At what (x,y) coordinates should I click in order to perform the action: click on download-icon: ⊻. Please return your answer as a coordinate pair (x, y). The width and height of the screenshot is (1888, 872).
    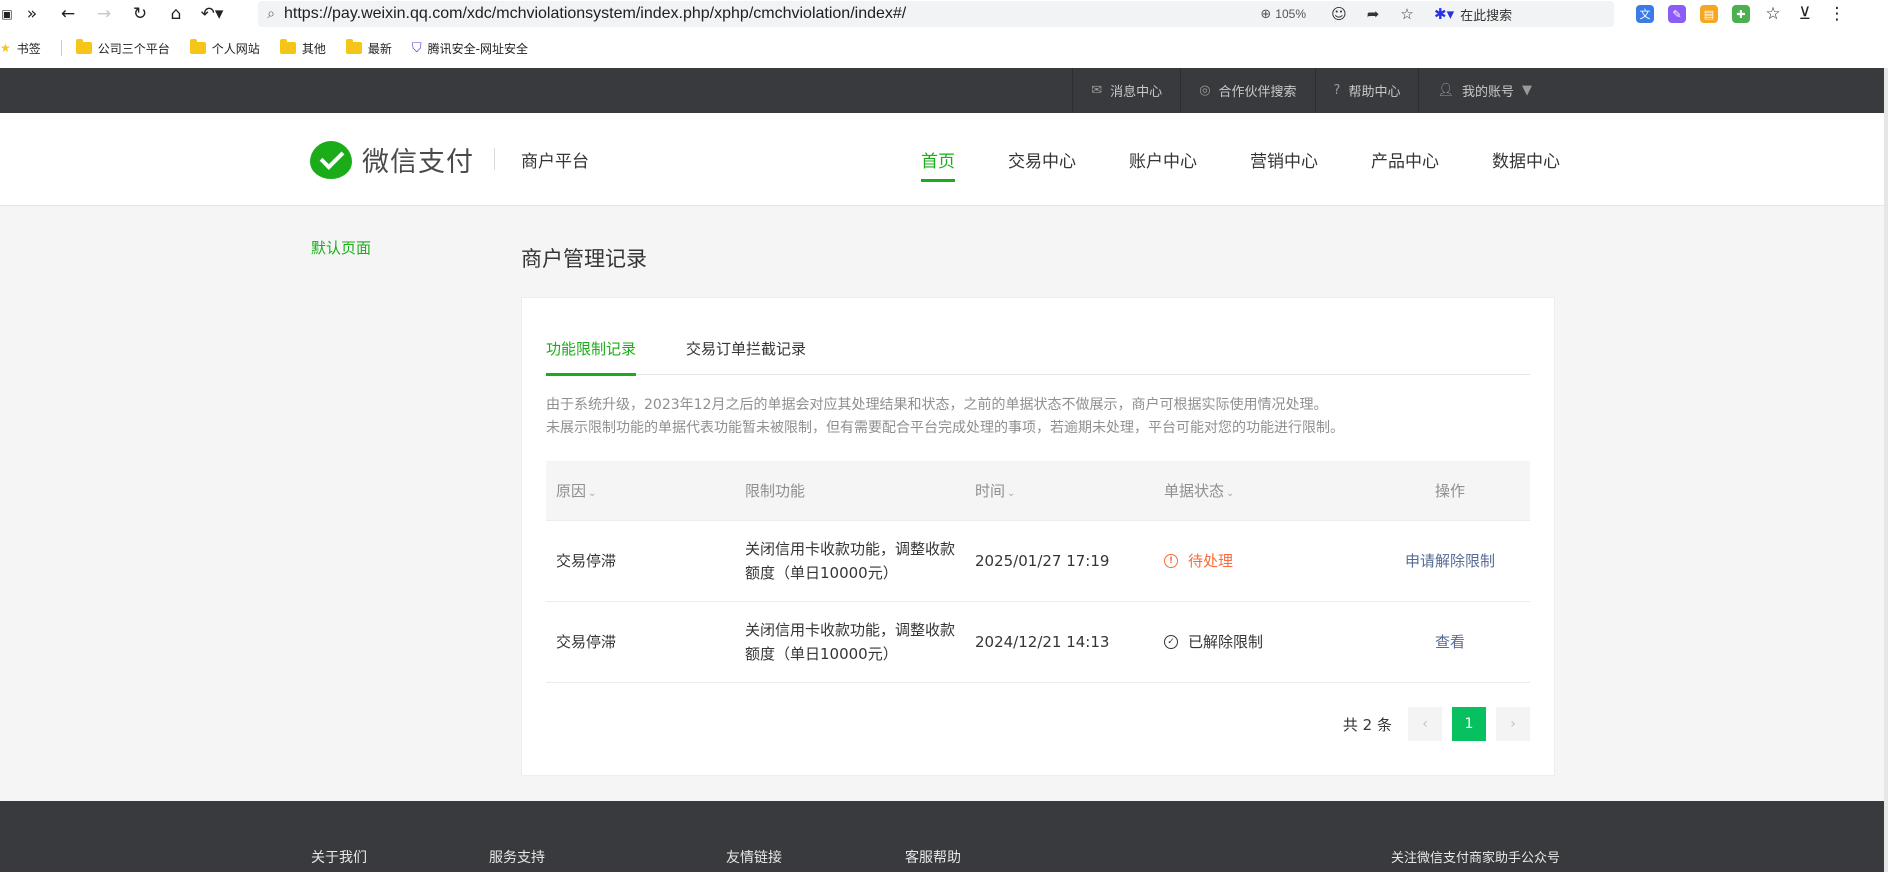
    Looking at the image, I should click on (1805, 14).